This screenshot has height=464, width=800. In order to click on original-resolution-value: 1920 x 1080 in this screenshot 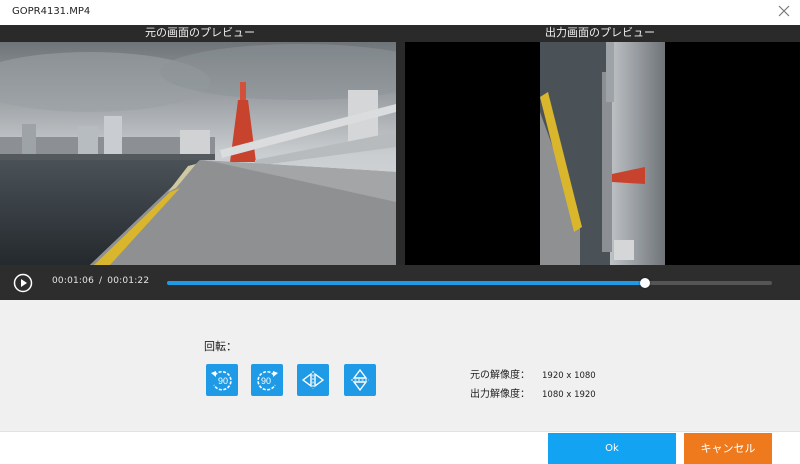, I will do `click(569, 376)`.